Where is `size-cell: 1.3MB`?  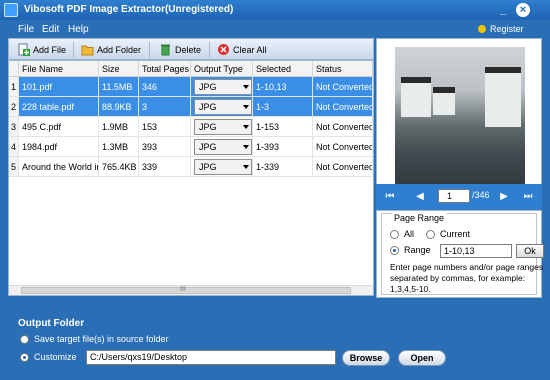
size-cell: 1.3MB is located at coordinates (119, 147).